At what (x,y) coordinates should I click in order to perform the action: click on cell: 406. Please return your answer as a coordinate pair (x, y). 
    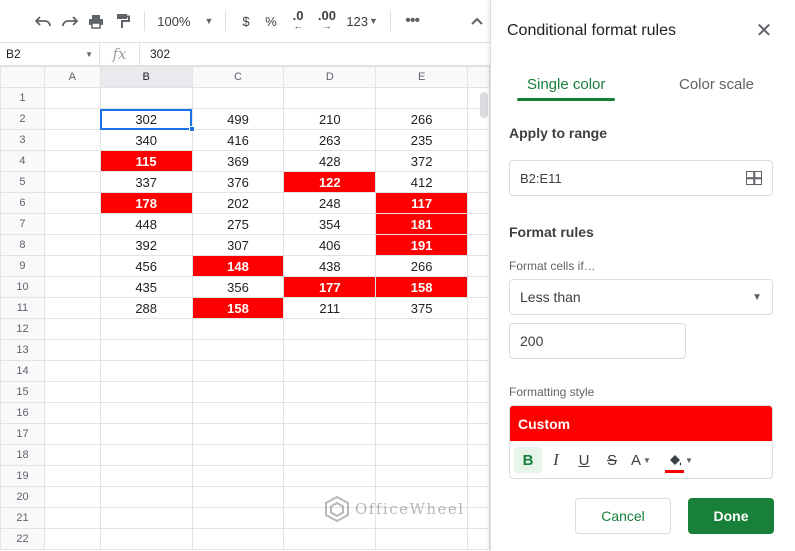
    Looking at the image, I should click on (330, 245).